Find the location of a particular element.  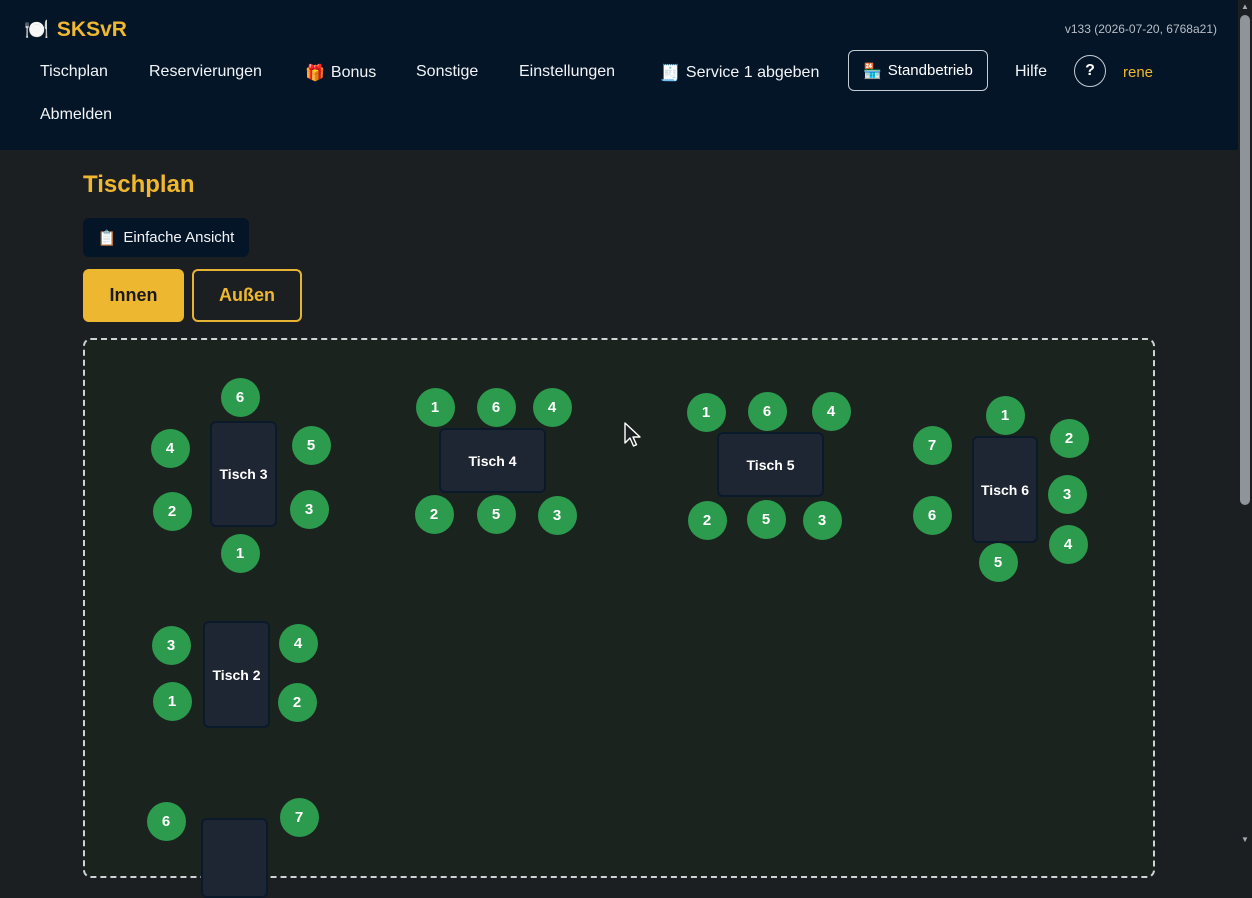

gift-icon: 🎁 is located at coordinates (315, 73).